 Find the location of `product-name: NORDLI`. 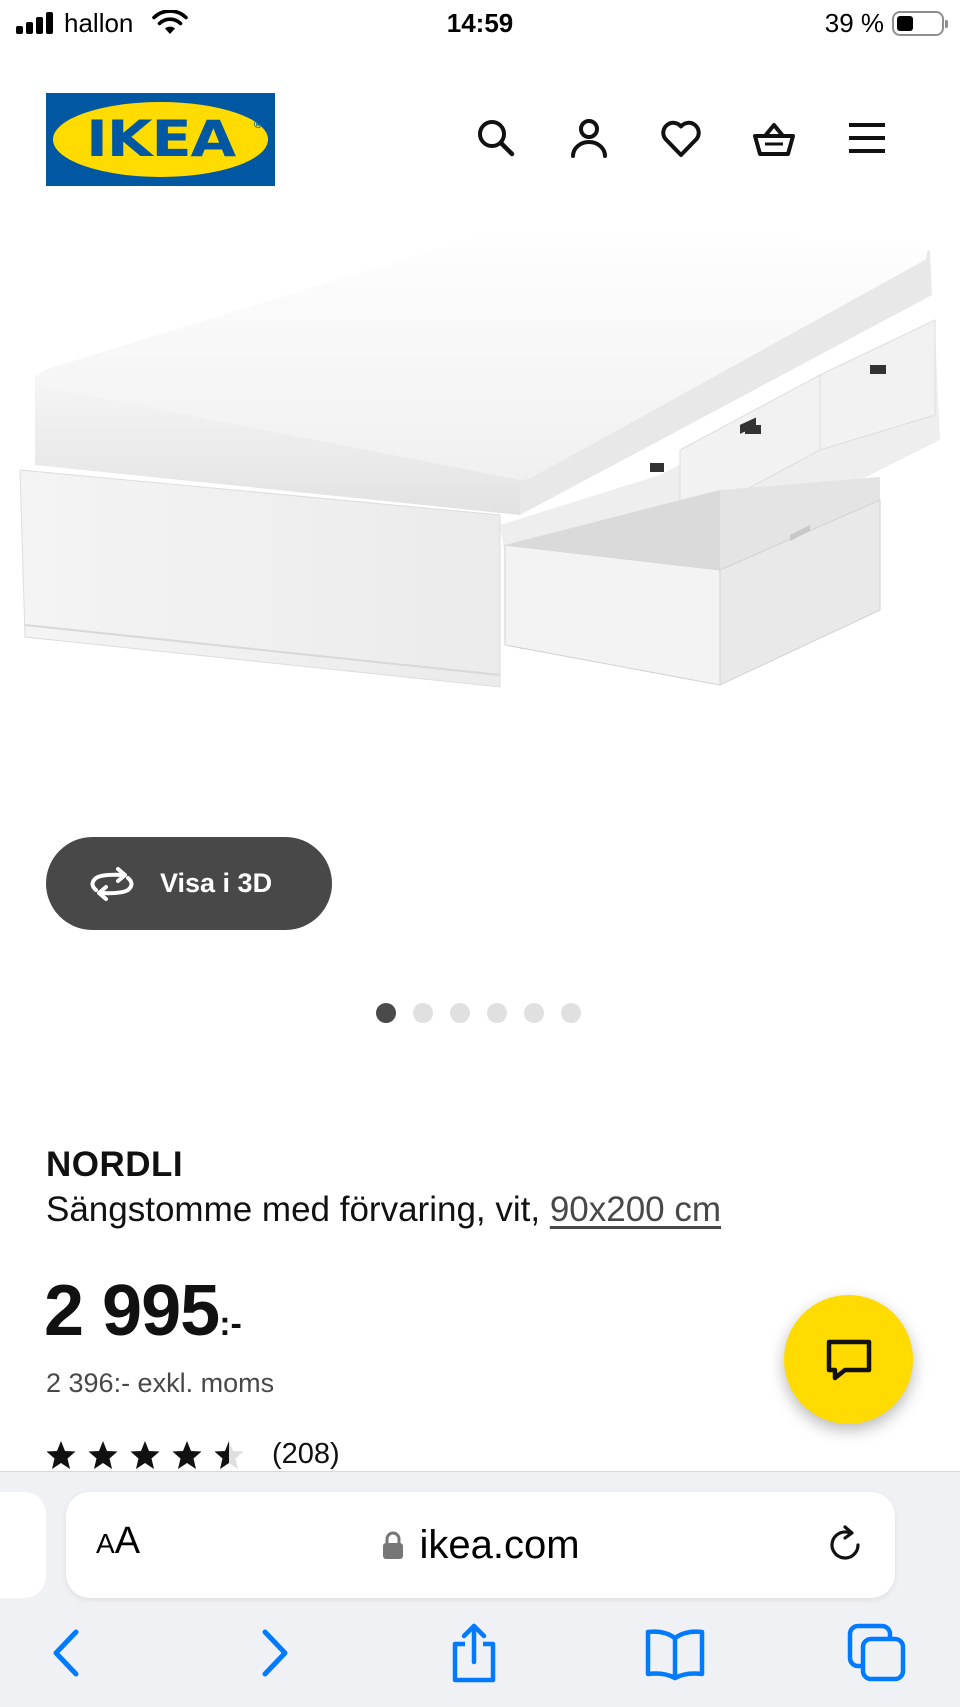

product-name: NORDLI is located at coordinates (115, 1164).